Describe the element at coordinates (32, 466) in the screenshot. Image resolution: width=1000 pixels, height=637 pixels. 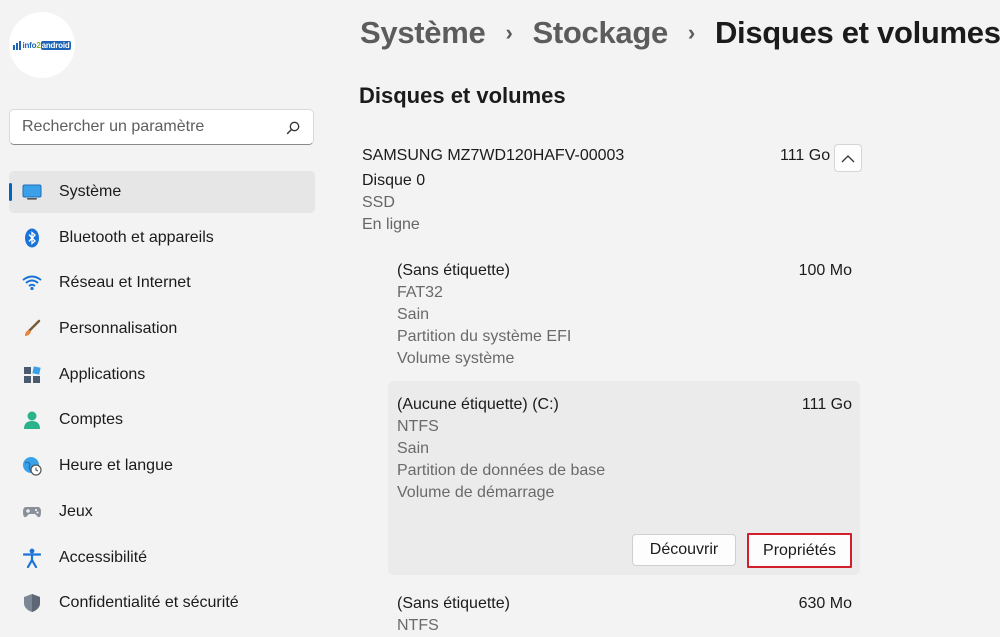
I see `globe-clock-icon` at that location.